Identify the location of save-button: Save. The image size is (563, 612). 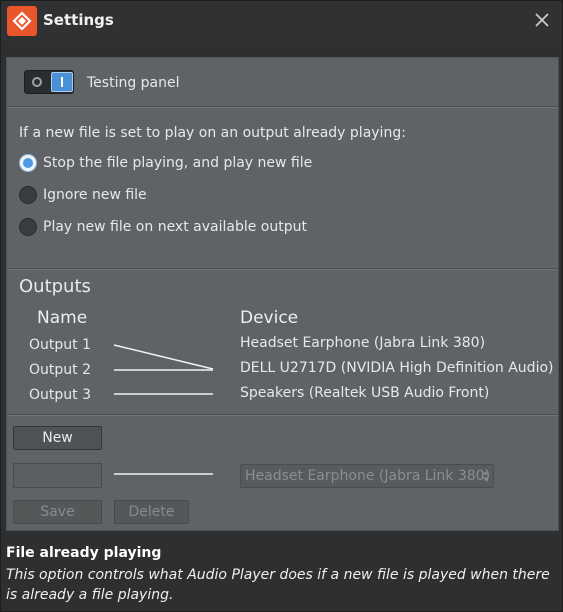
(57, 512).